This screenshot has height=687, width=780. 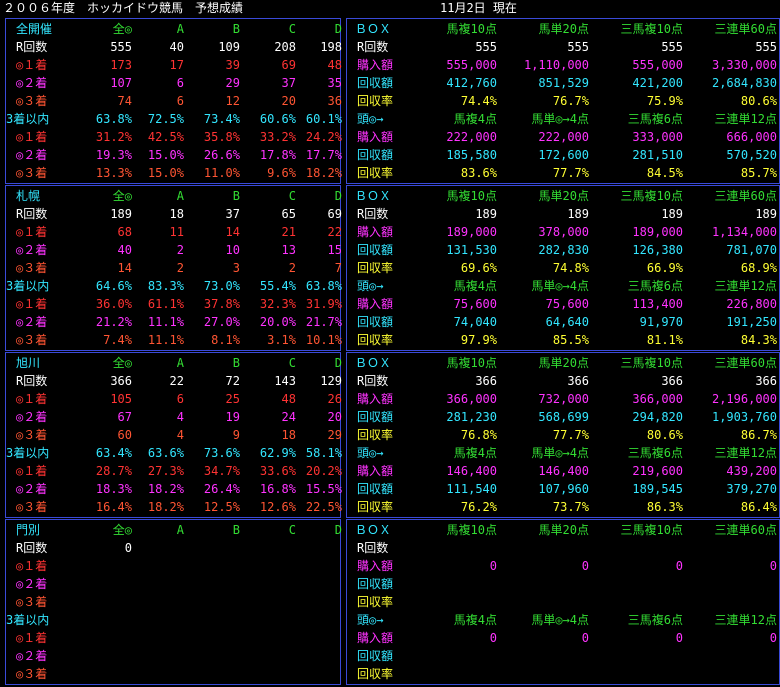 What do you see at coordinates (370, 620) in the screenshot?
I see `bet-type-label: 頭◎→` at bounding box center [370, 620].